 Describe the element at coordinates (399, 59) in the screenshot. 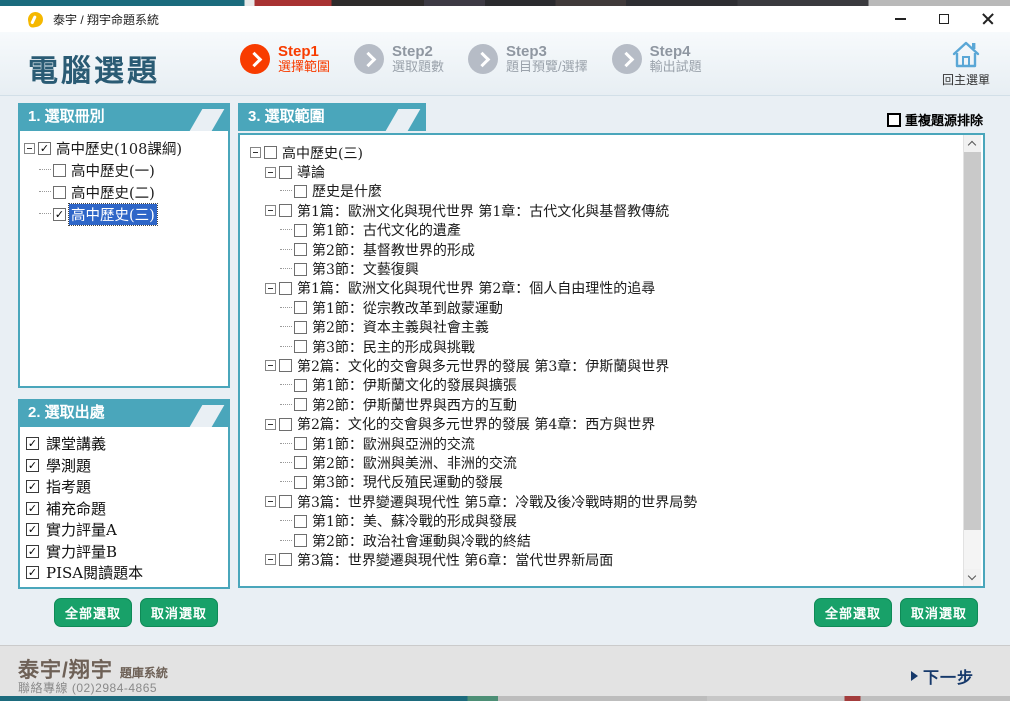

I see `step-2: Step2 選取題數` at that location.